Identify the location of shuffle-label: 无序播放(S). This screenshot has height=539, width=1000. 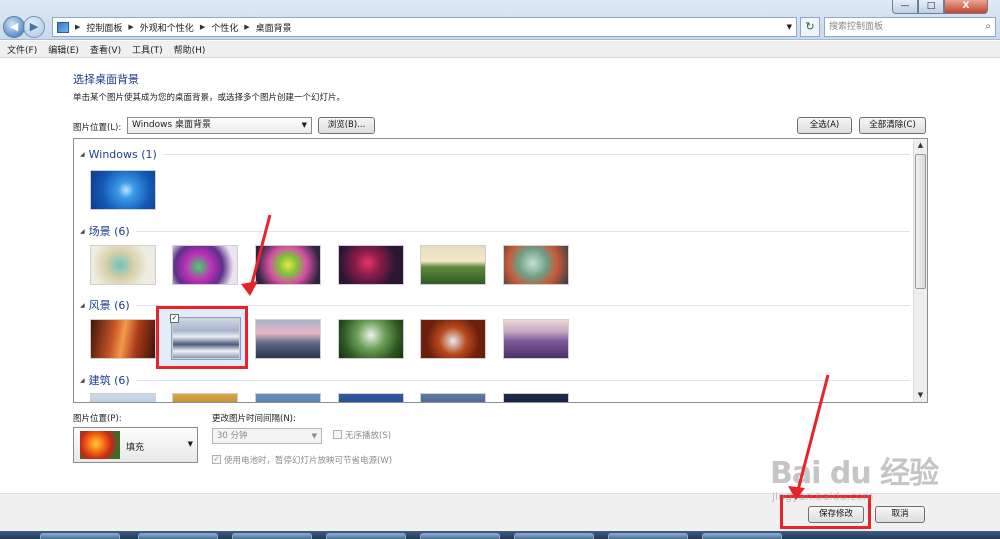
(368, 436).